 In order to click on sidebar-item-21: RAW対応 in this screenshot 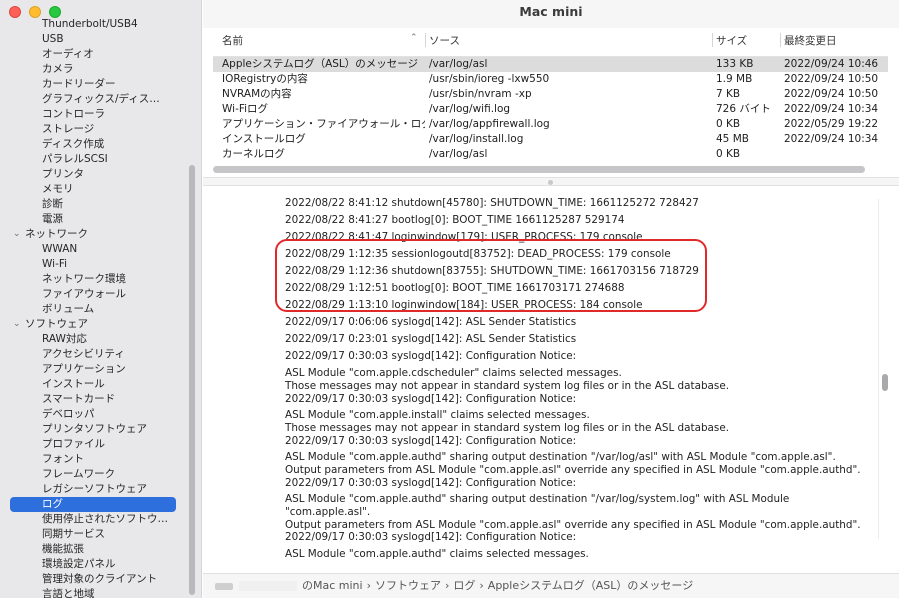, I will do `click(100, 339)`.